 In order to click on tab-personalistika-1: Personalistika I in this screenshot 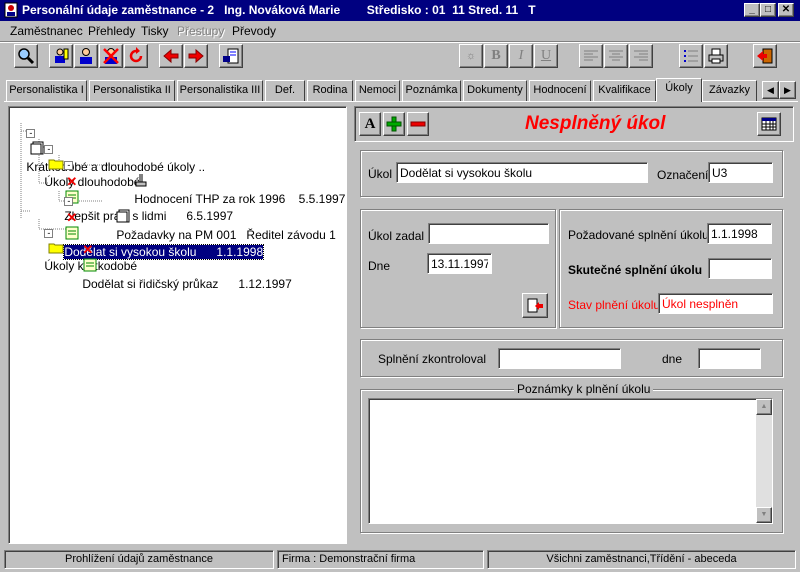, I will do `click(46, 90)`.